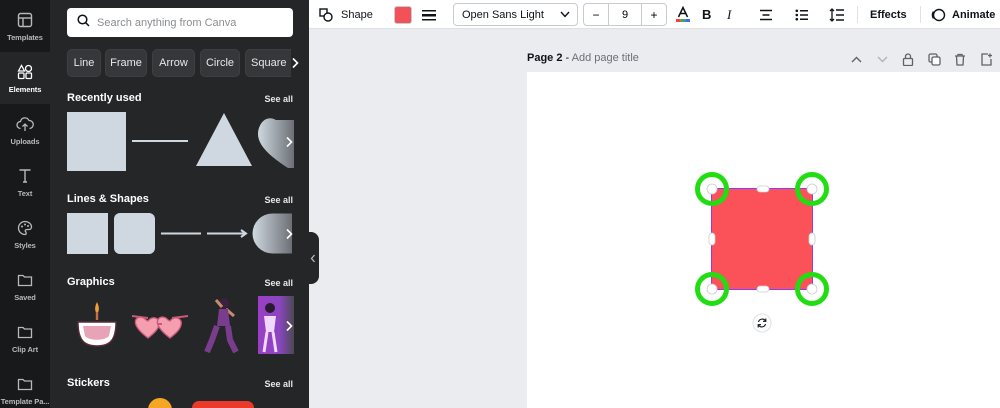  What do you see at coordinates (908, 59) in the screenshot?
I see `lock-page-button` at bounding box center [908, 59].